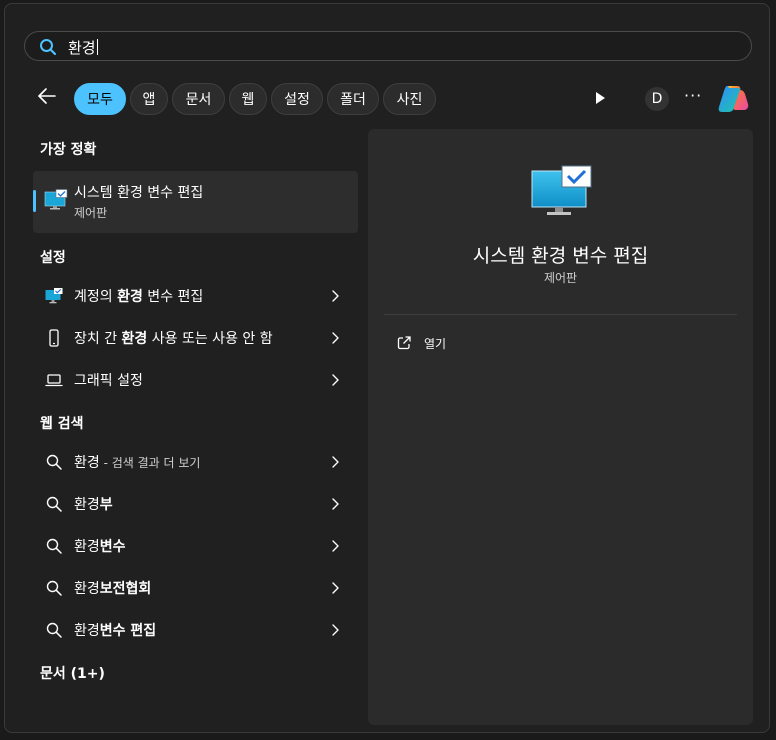 This screenshot has width=776, height=740. I want to click on settings-result-row: 장치 간 환경 사용 또는 사용 안 함, so click(195, 338).